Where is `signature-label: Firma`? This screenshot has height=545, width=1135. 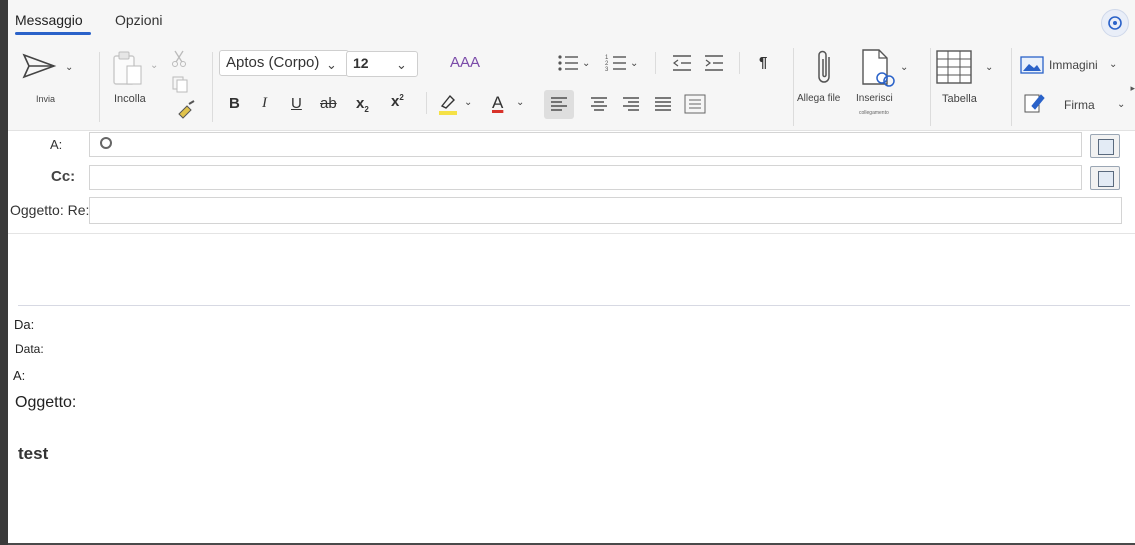
signature-label: Firma is located at coordinates (1079, 105).